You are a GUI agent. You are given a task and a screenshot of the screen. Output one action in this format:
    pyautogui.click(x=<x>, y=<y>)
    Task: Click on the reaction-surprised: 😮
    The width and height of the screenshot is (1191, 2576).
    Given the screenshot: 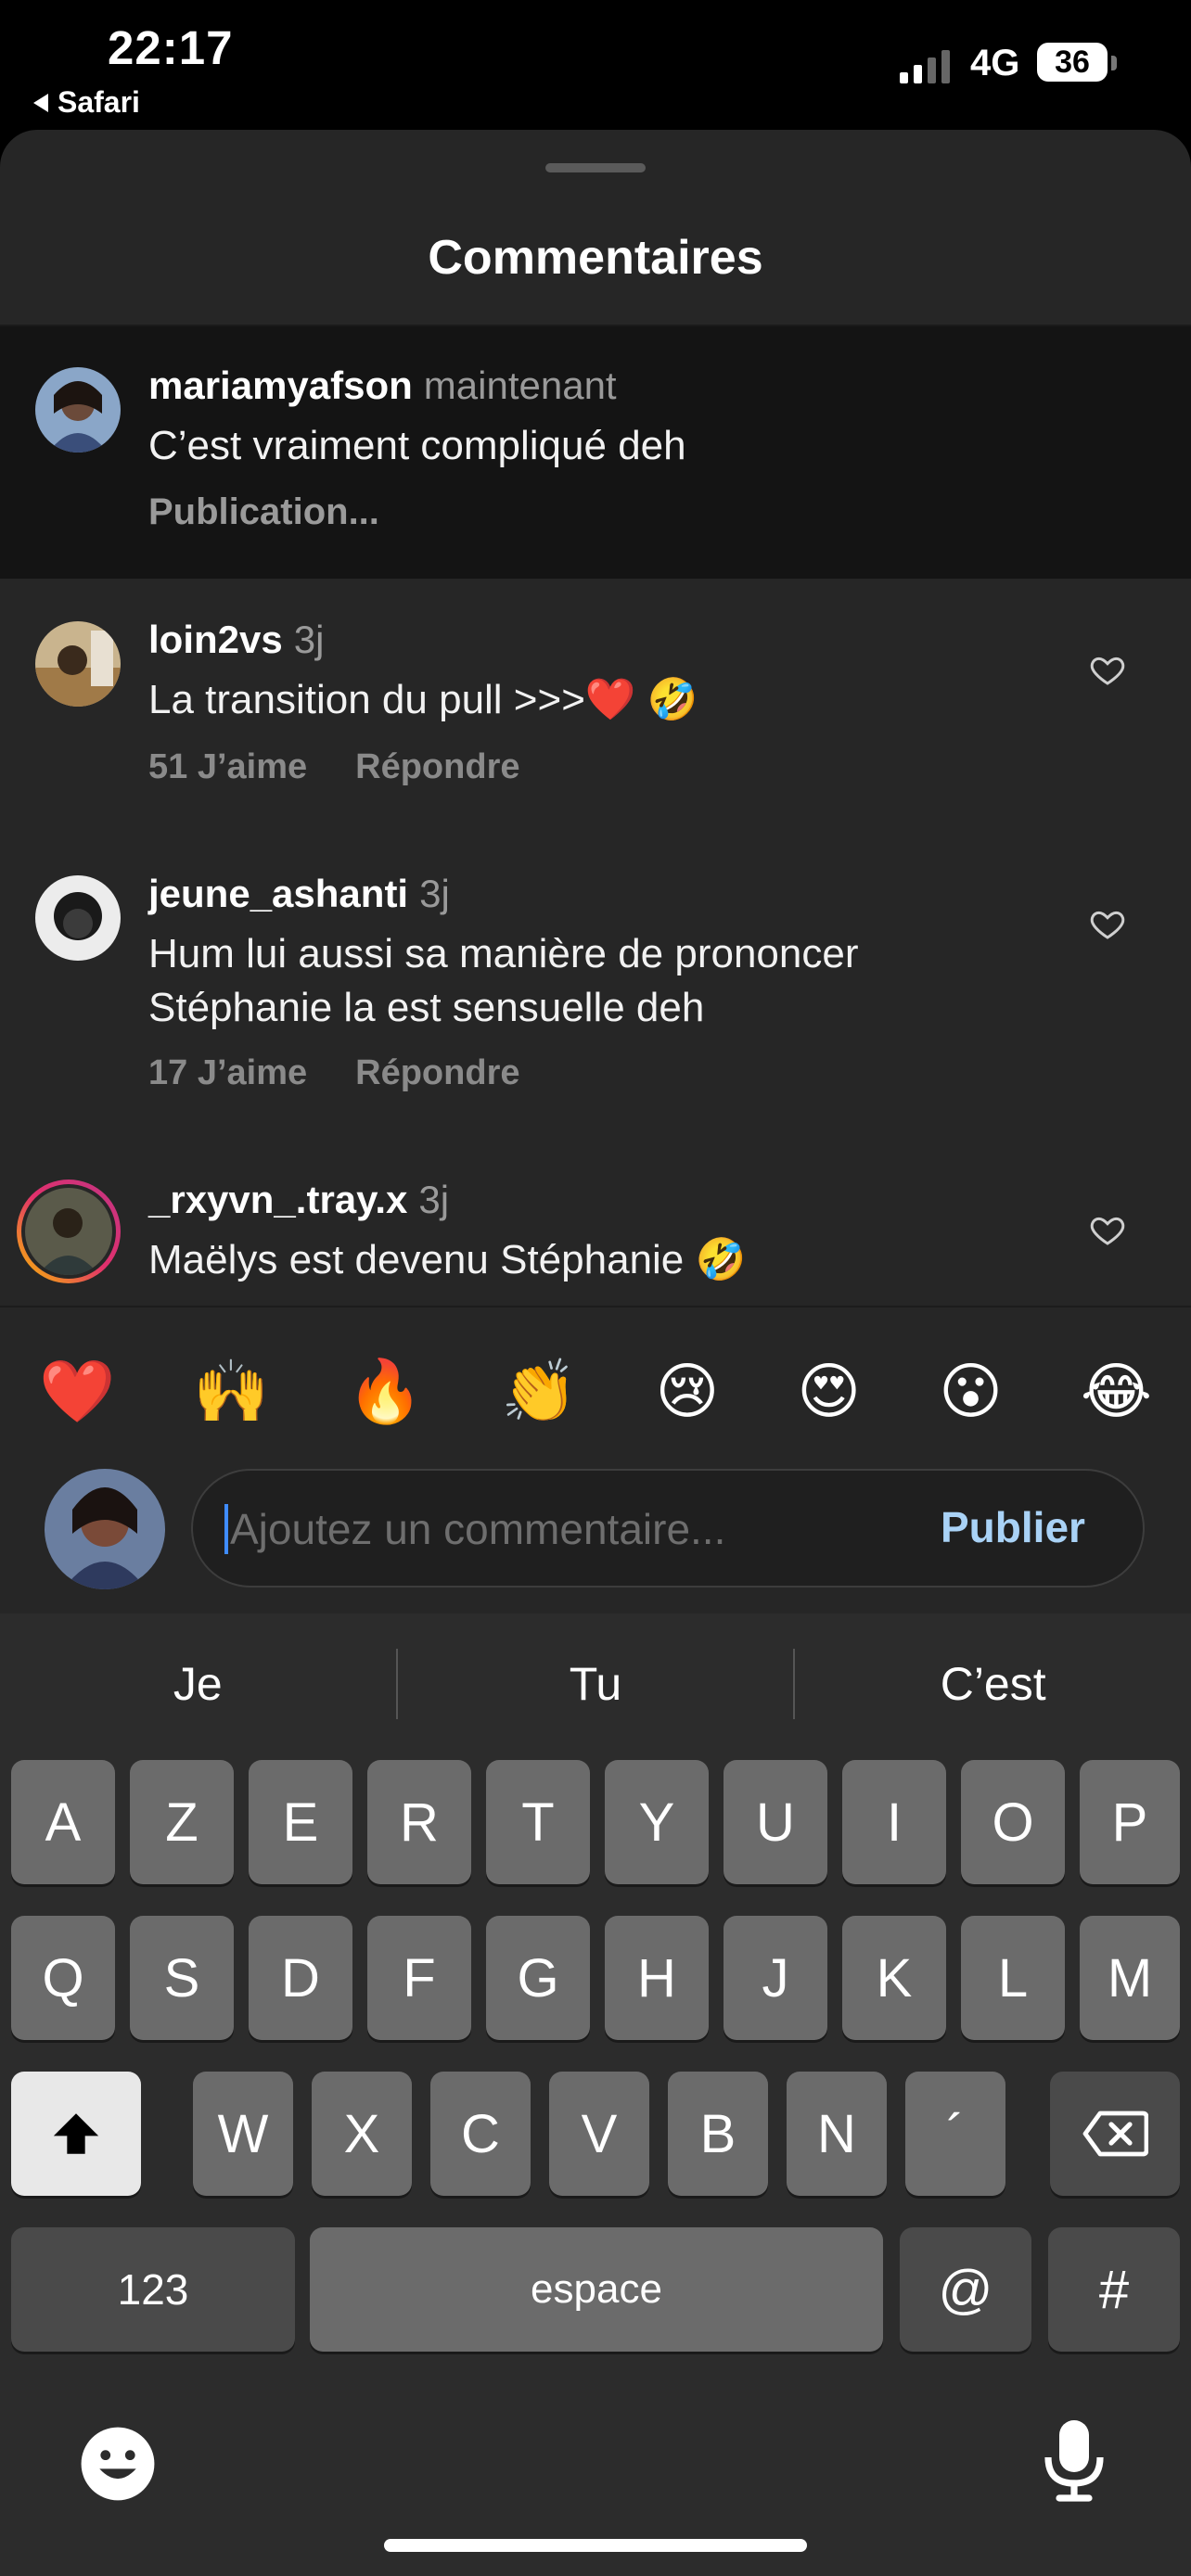 What is the action you would take?
    pyautogui.click(x=971, y=1391)
    